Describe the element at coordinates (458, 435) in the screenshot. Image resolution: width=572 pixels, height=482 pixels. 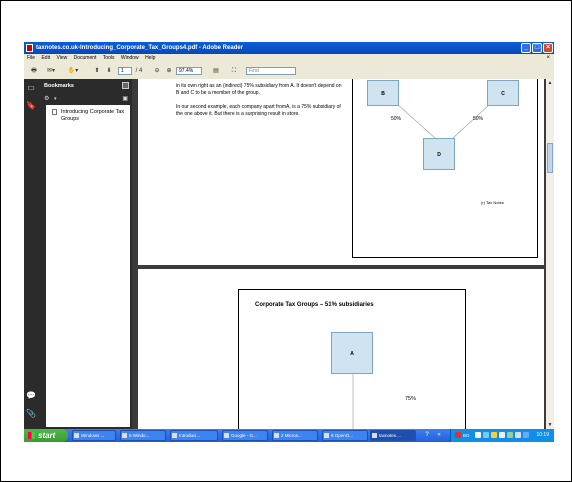
I see `antivirus-icon` at that location.